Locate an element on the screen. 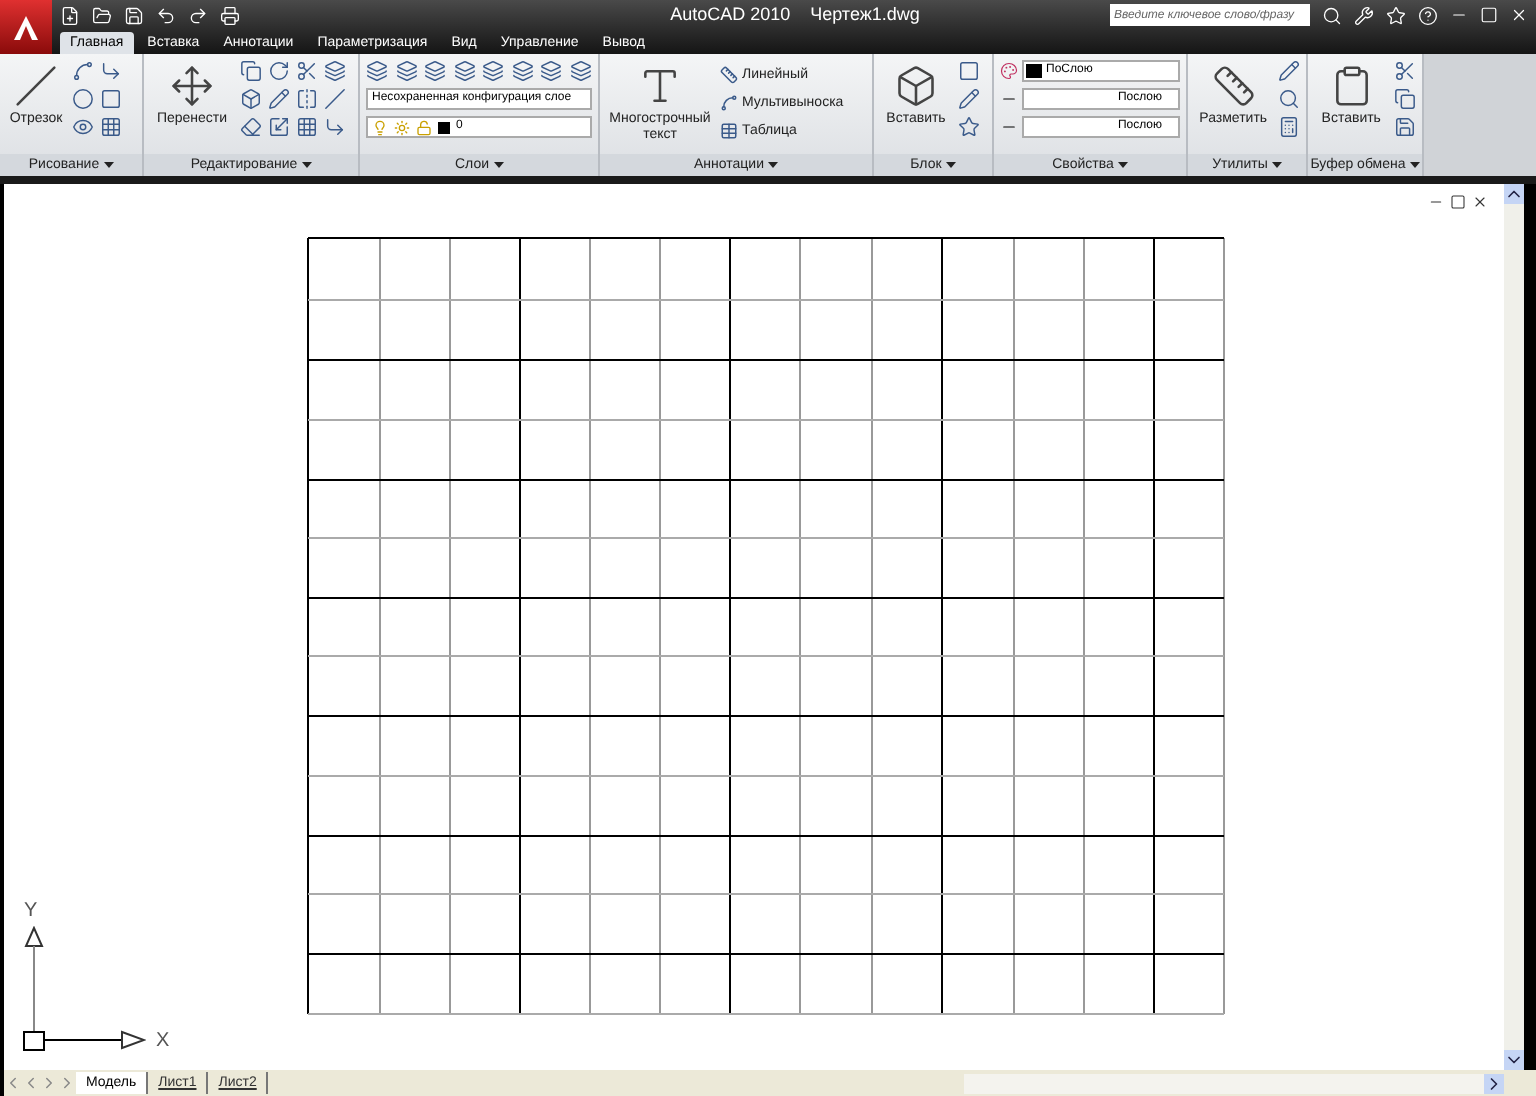 This screenshot has width=1536, height=1096. circle-icon is located at coordinates (83, 99).